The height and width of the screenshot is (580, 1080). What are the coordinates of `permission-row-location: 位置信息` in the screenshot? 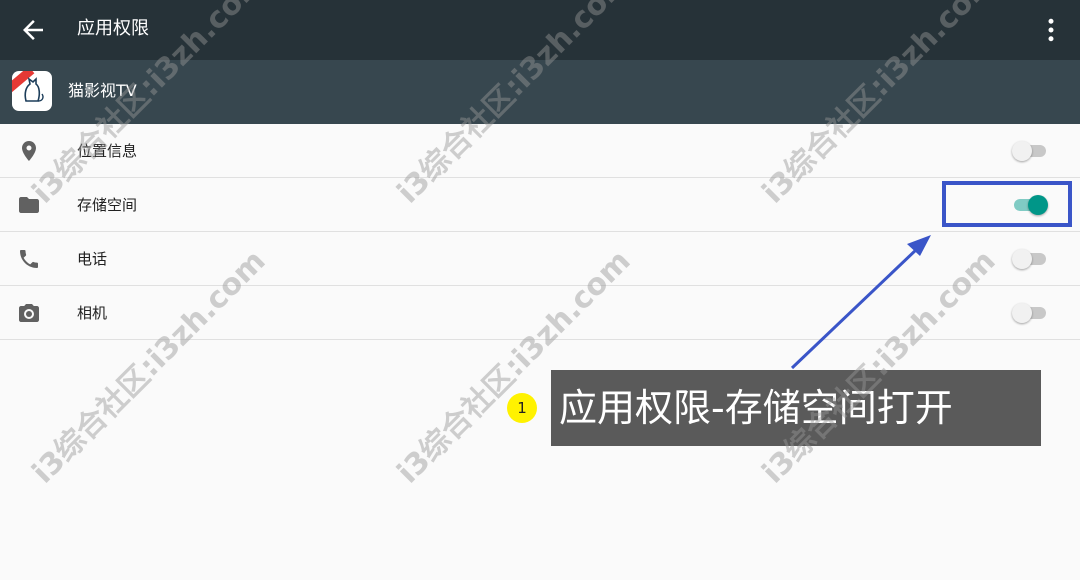 It's located at (540, 151).